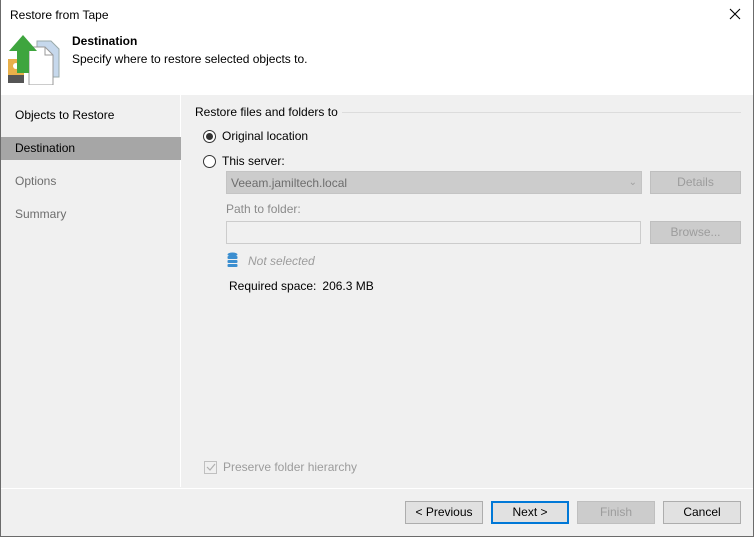  Describe the element at coordinates (289, 183) in the screenshot. I see `server-select-value: Veeam.jamiltech.local` at that location.